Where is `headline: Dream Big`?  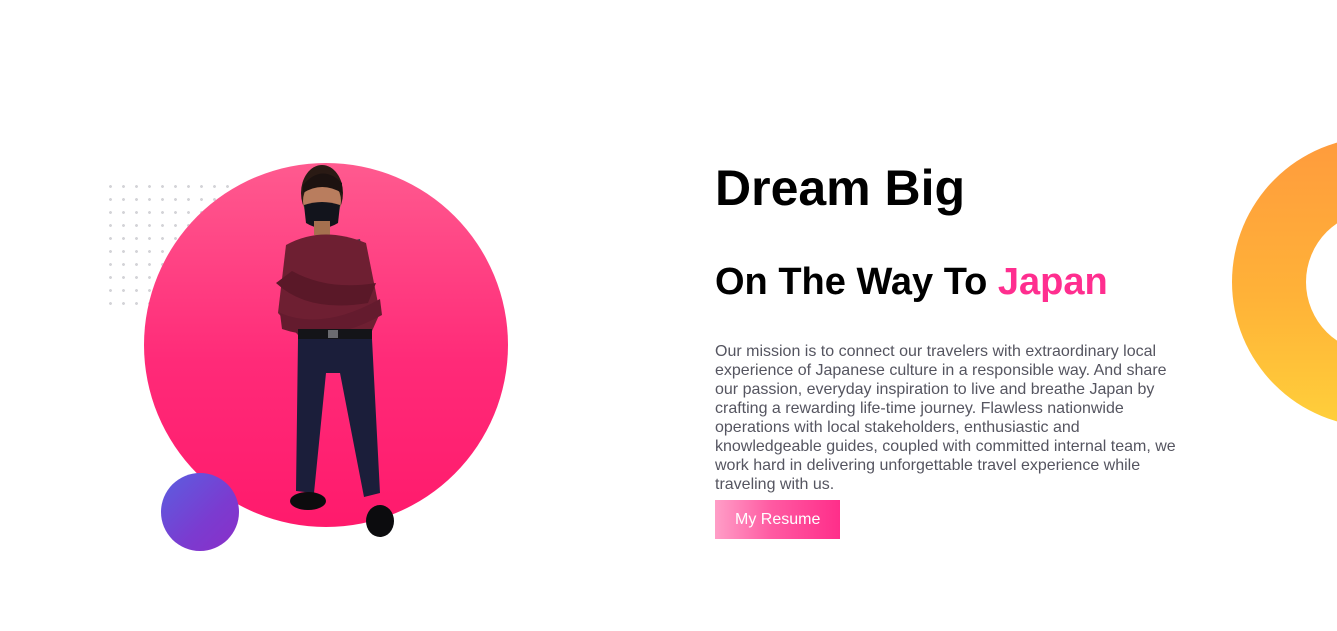 headline: Dream Big is located at coordinates (840, 188).